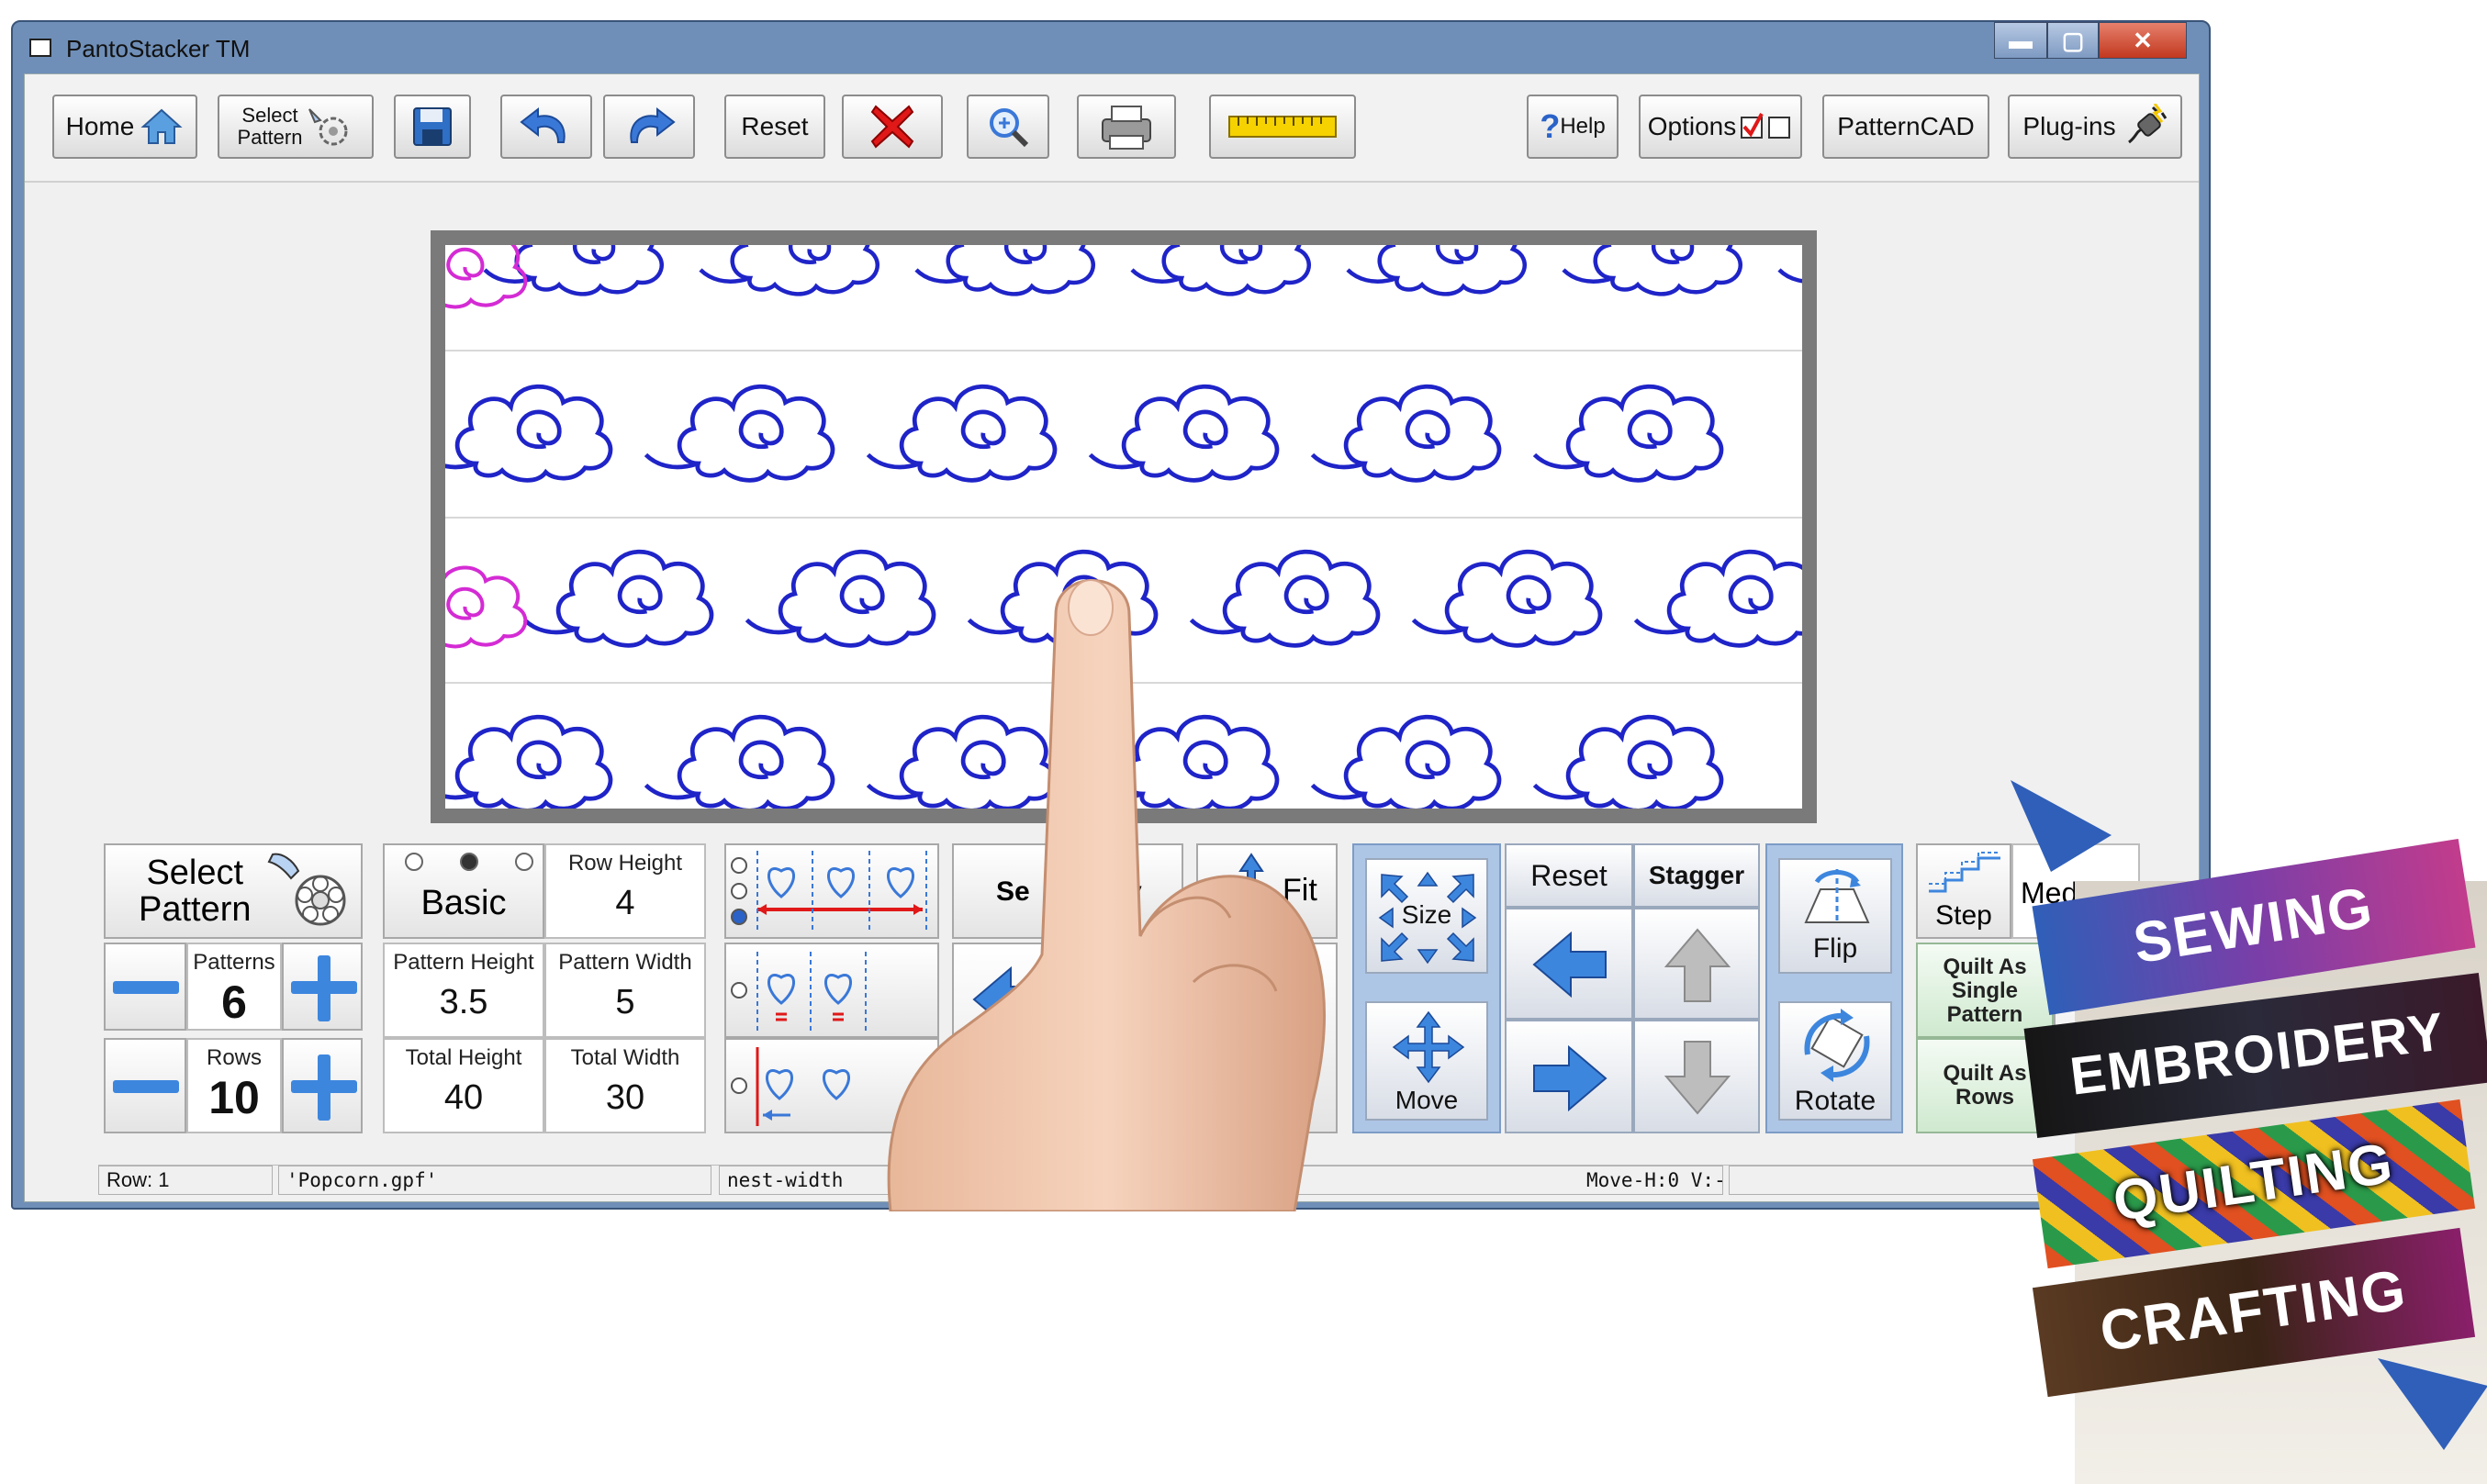 The height and width of the screenshot is (1484, 2487). Describe the element at coordinates (1905, 127) in the screenshot. I see `patterncad-button: PatternCAD` at that location.